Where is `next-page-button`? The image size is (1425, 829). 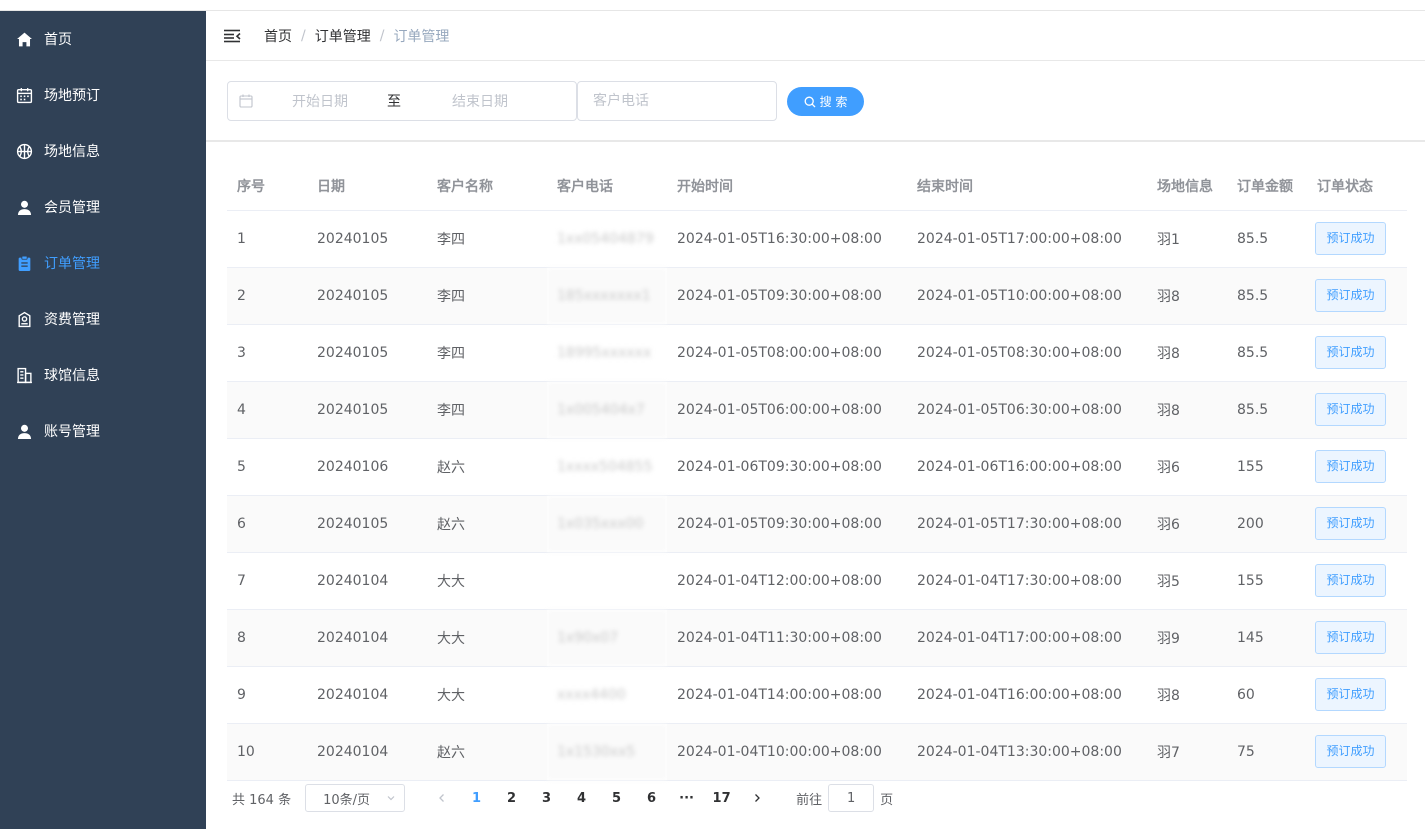
next-page-button is located at coordinates (756, 798).